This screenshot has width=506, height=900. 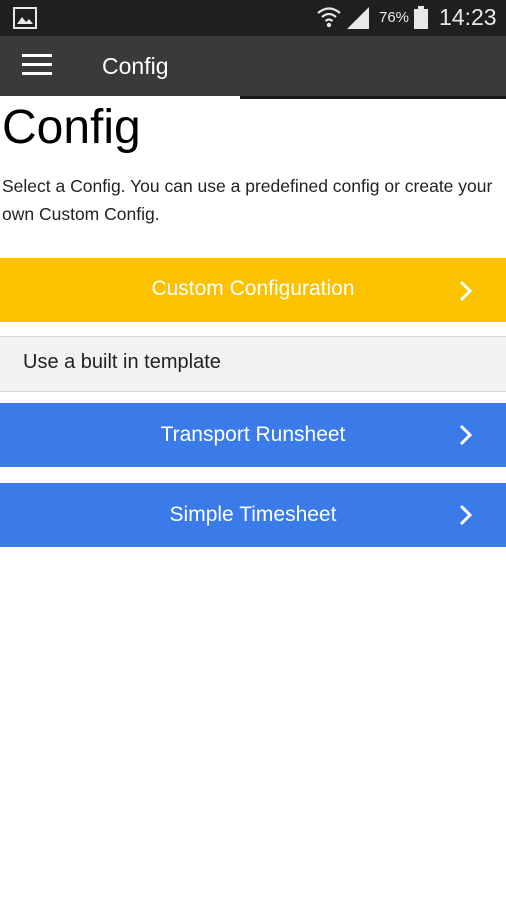 I want to click on template-section-header: Use a built in template, so click(x=253, y=364).